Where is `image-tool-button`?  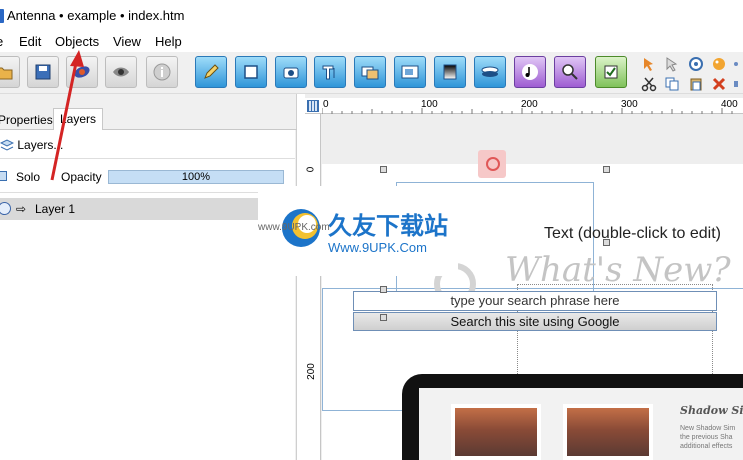 image-tool-button is located at coordinates (291, 72).